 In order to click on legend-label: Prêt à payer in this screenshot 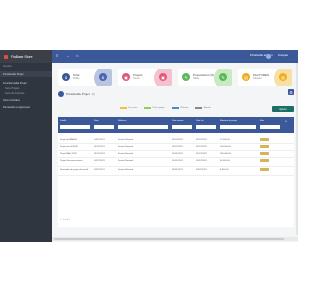, I will do `click(158, 108)`.